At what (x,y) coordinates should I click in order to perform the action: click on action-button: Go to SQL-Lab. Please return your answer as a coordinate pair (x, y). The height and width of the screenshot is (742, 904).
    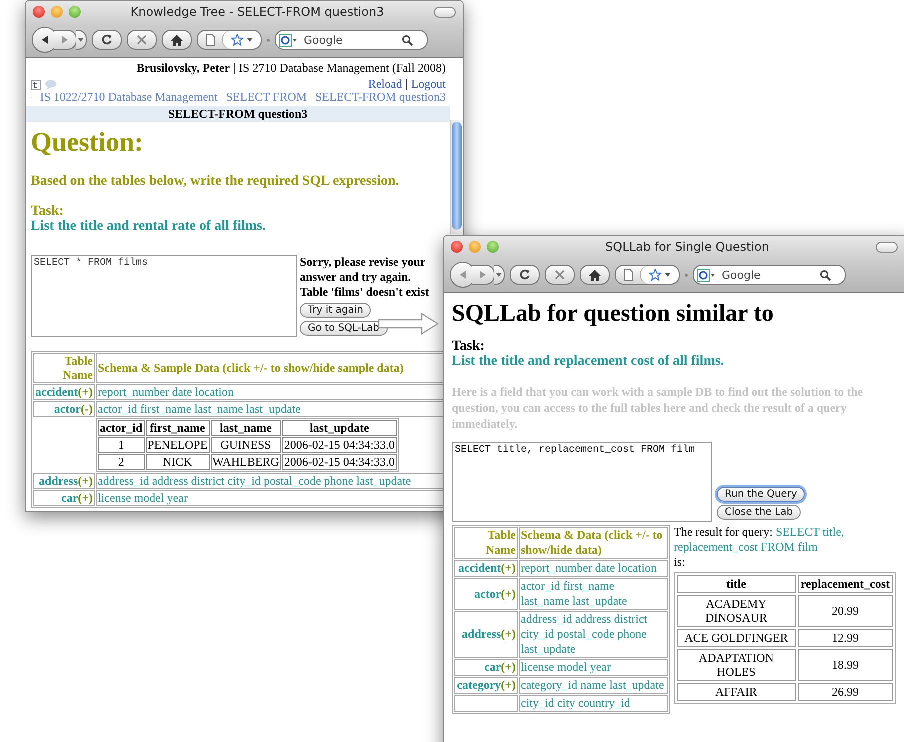
    Looking at the image, I should click on (344, 328).